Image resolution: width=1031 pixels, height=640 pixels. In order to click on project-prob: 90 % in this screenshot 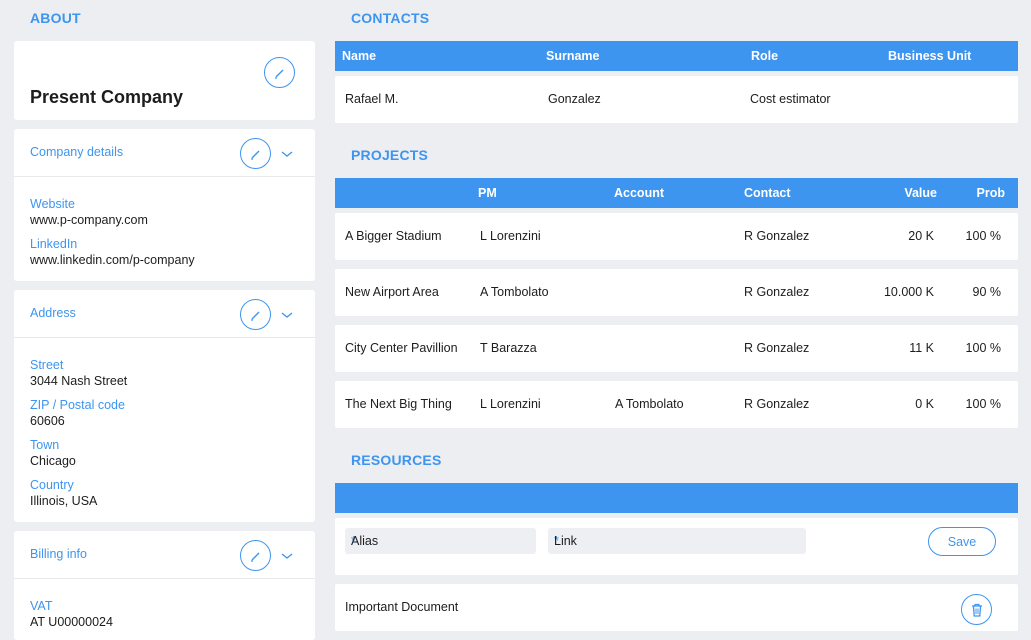, I will do `click(987, 292)`.